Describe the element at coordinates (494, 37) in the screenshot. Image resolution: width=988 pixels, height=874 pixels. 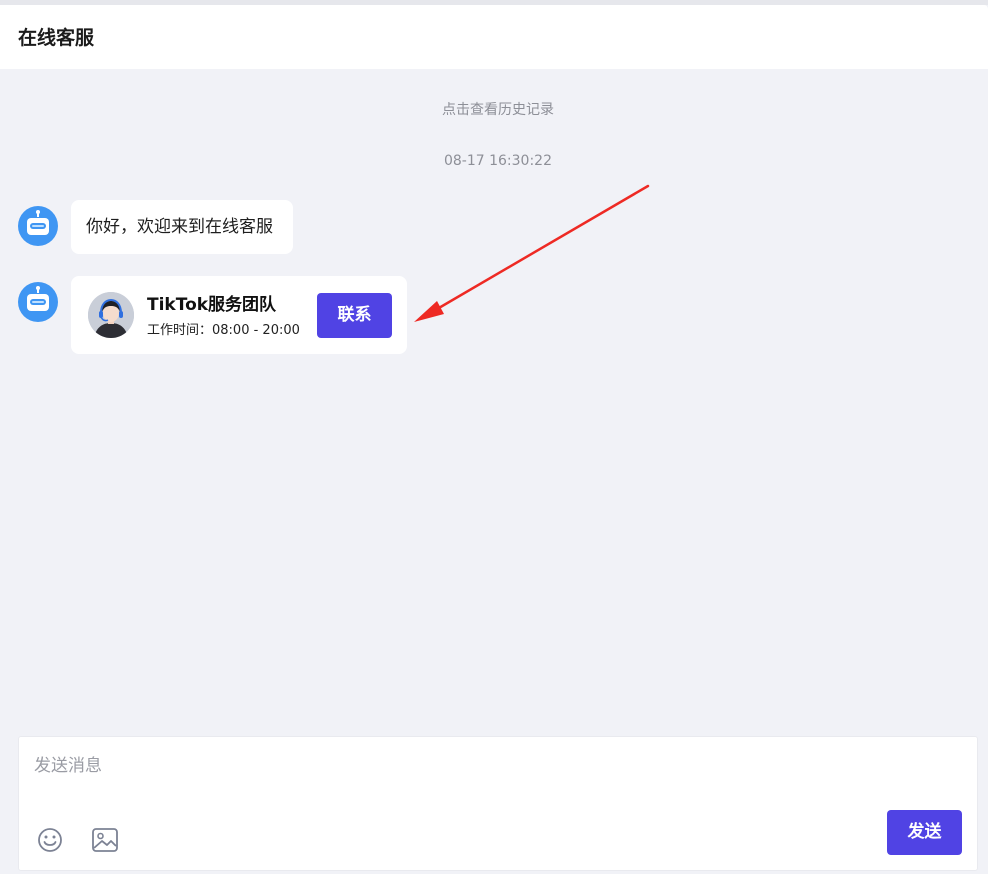
I see `chat-header: 在线客服` at that location.